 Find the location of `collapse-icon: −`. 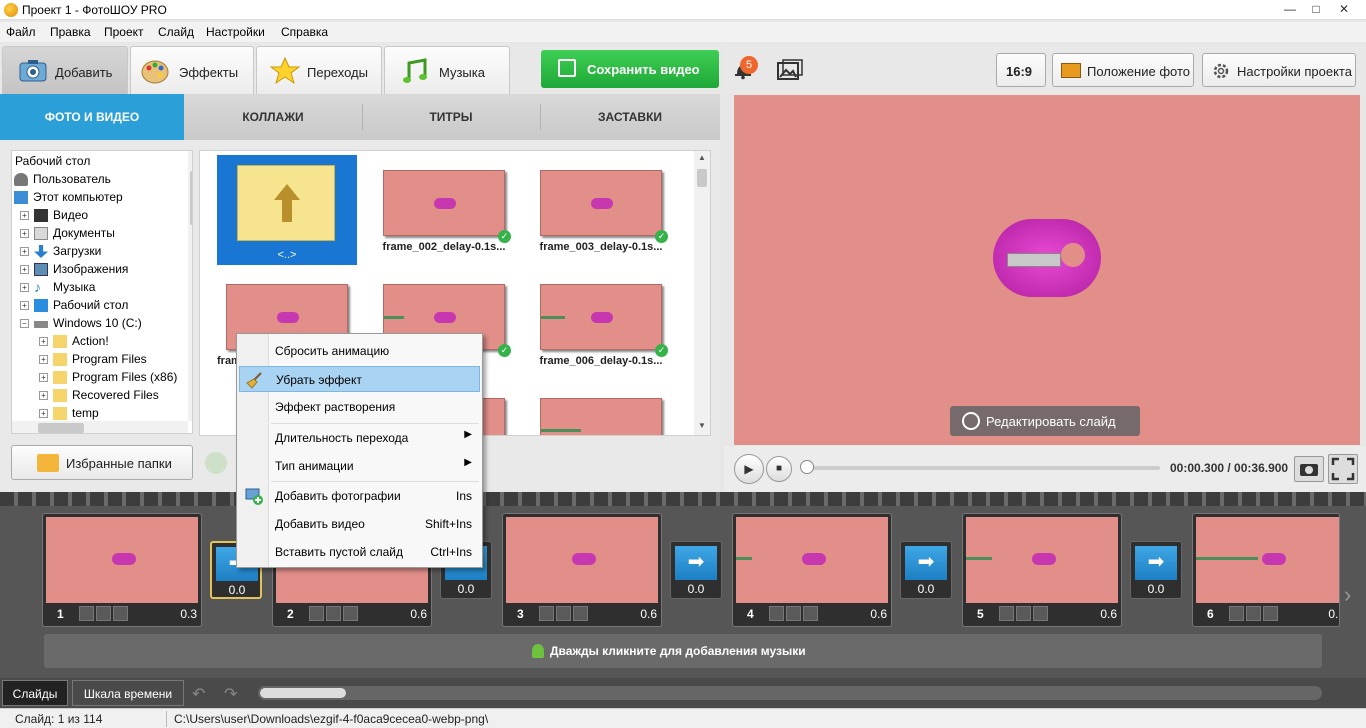

collapse-icon: − is located at coordinates (24, 323).